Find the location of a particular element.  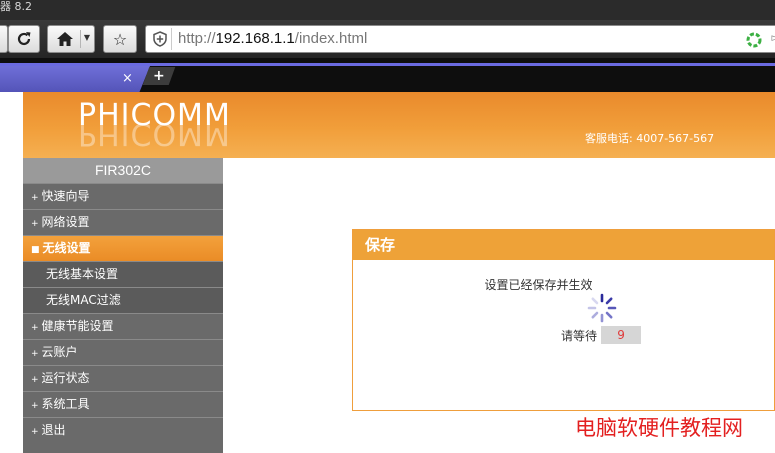

star-icon: ☆ is located at coordinates (120, 39).